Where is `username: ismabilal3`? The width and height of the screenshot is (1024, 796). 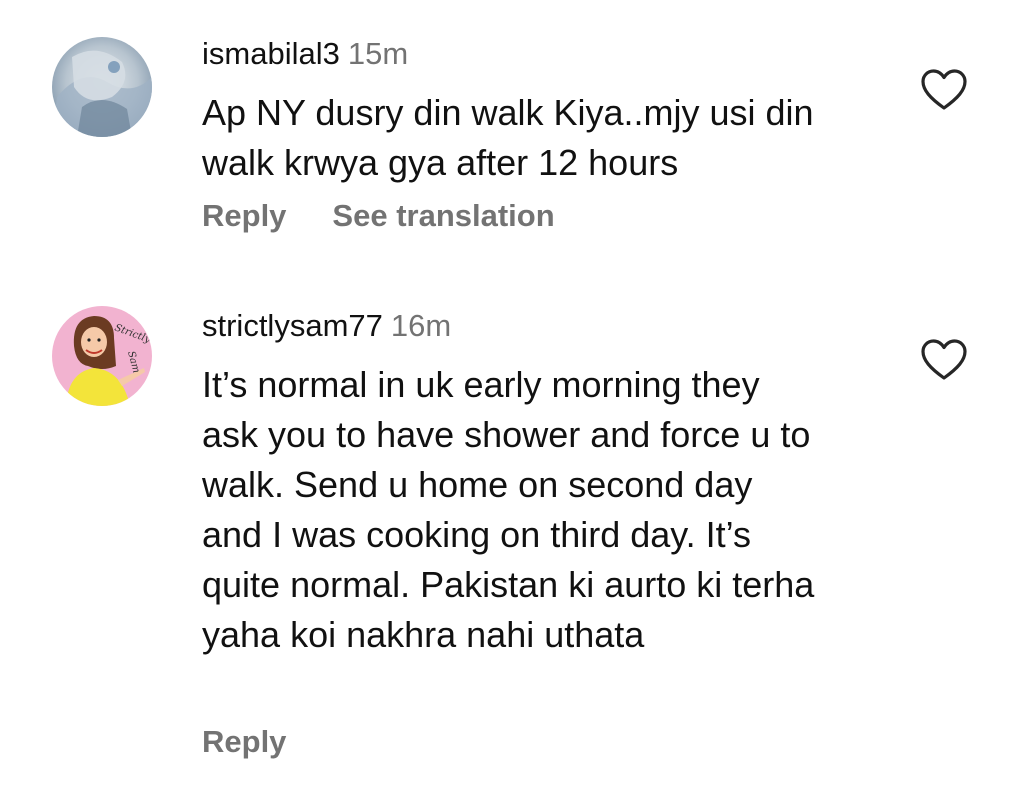 username: ismabilal3 is located at coordinates (271, 53).